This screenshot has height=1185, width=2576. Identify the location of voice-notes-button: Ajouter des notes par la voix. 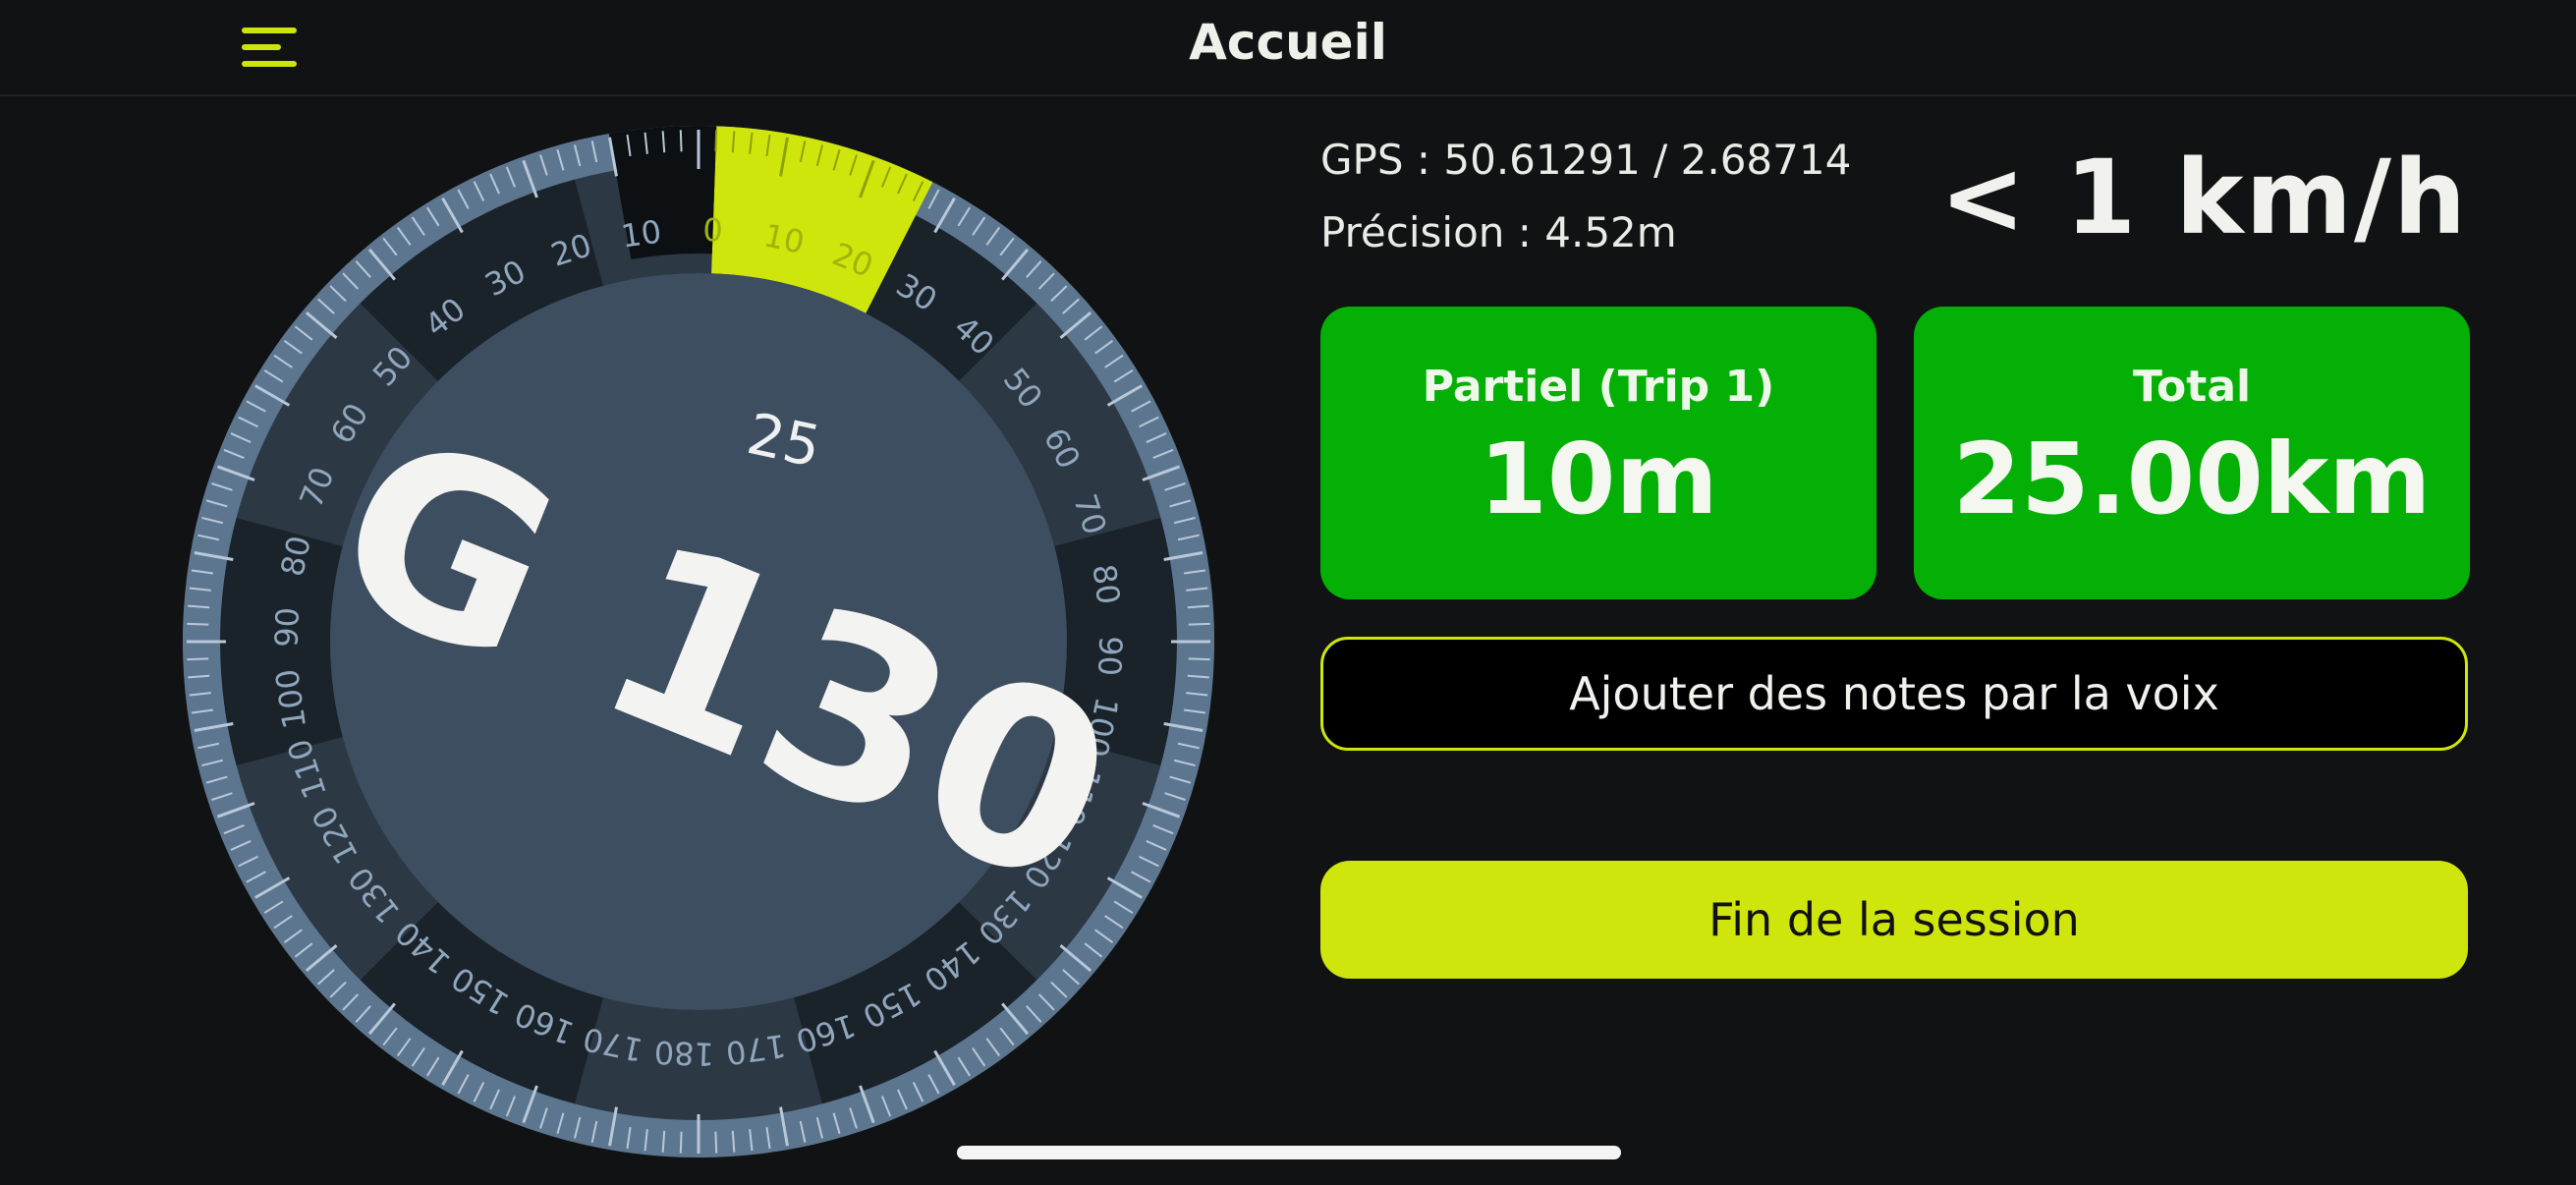
(1894, 694).